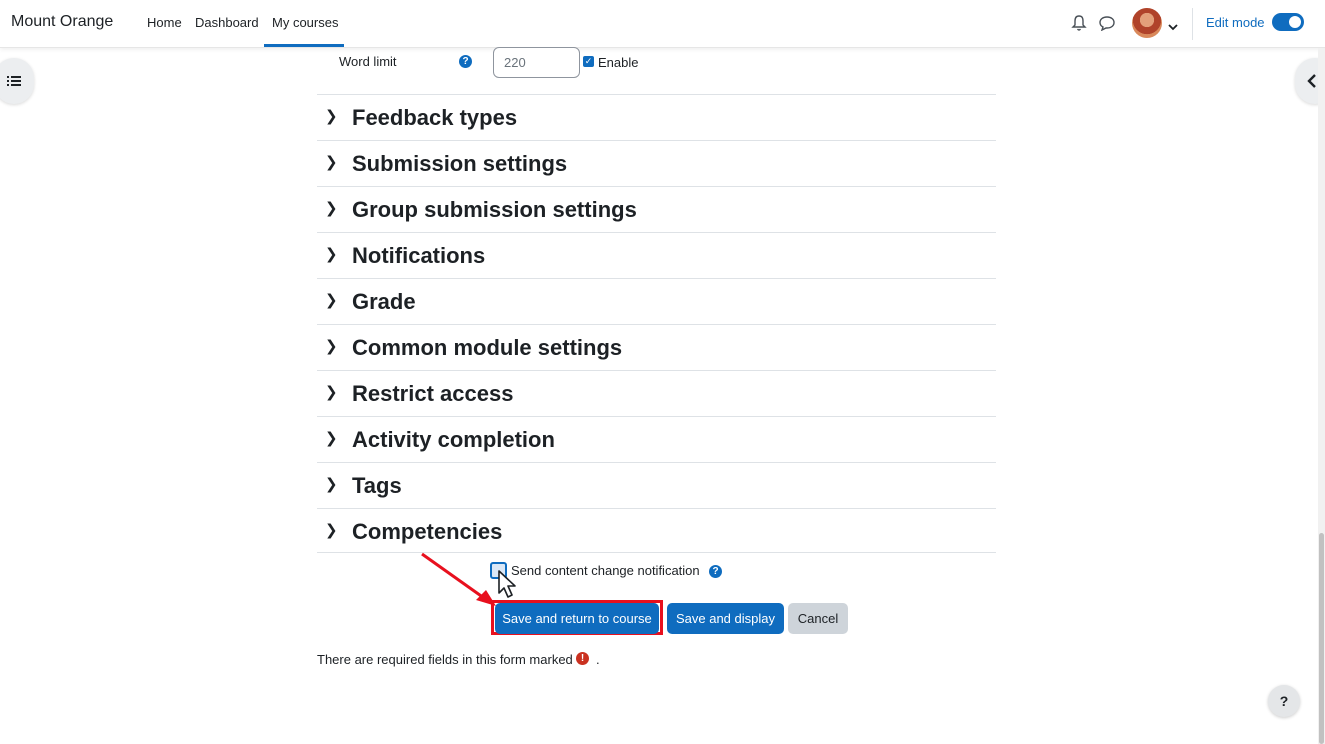 The width and height of the screenshot is (1325, 744). Describe the element at coordinates (618, 62) in the screenshot. I see `enable-label: Enable` at that location.